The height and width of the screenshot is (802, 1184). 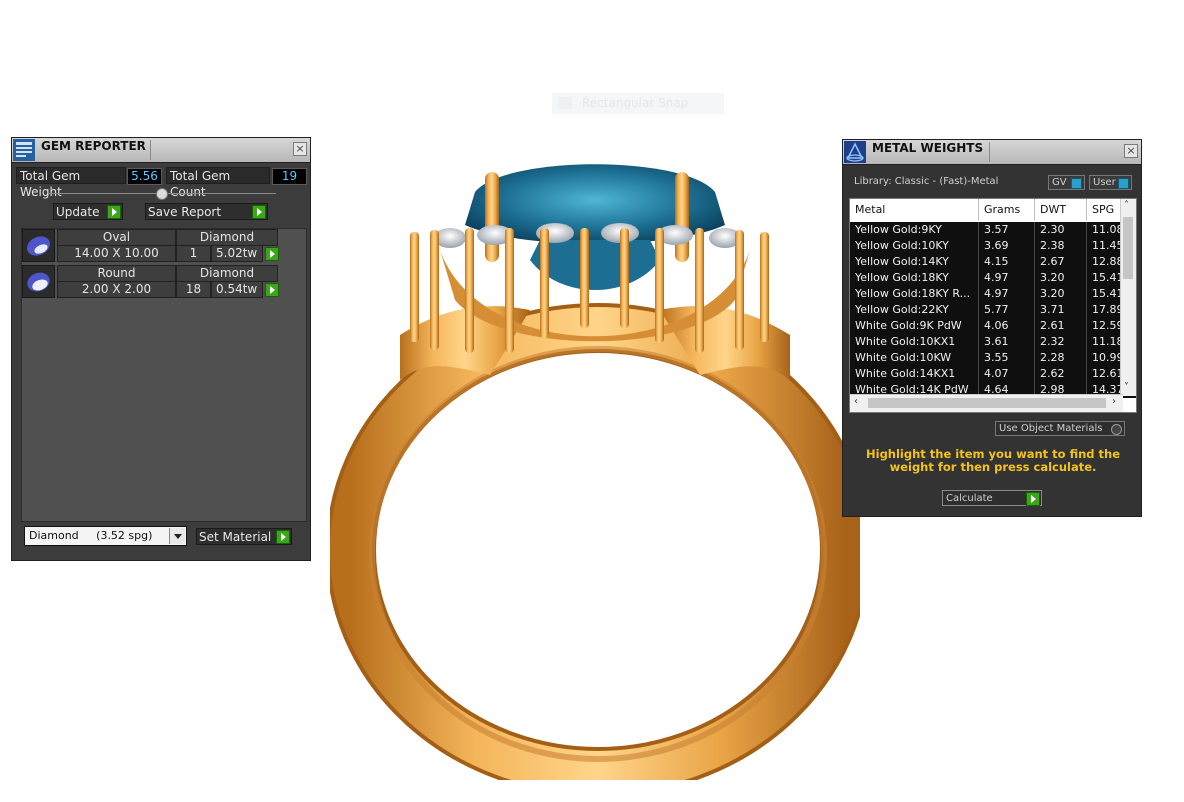 I want to click on metal-dwt: 2.32, so click(x=1061, y=342).